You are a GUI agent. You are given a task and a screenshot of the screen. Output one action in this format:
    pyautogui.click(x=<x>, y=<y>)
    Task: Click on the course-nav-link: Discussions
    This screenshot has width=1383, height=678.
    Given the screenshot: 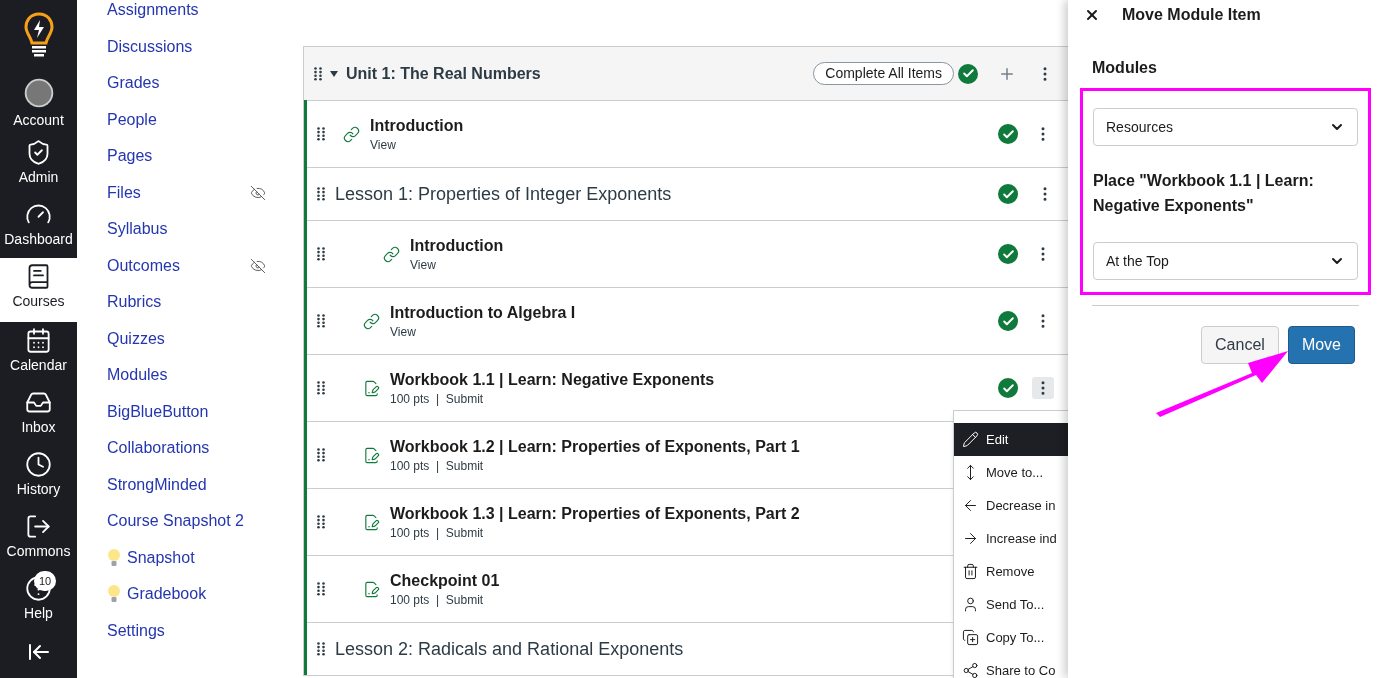 What is the action you would take?
    pyautogui.click(x=150, y=46)
    